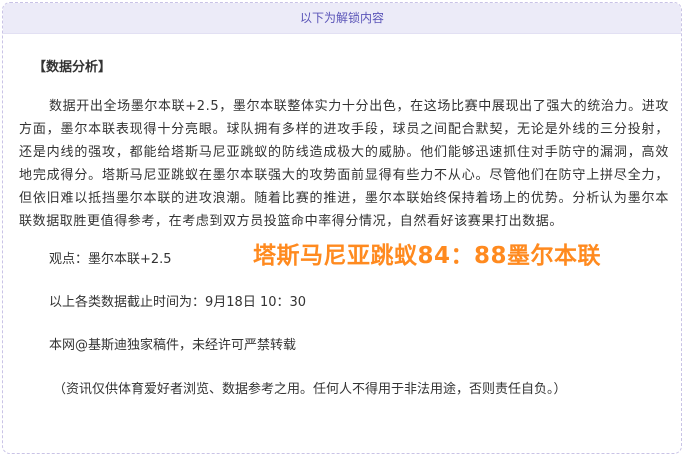 This screenshot has width=686, height=458. What do you see at coordinates (72, 67) in the screenshot?
I see `section-title: 【数据分析】` at bounding box center [72, 67].